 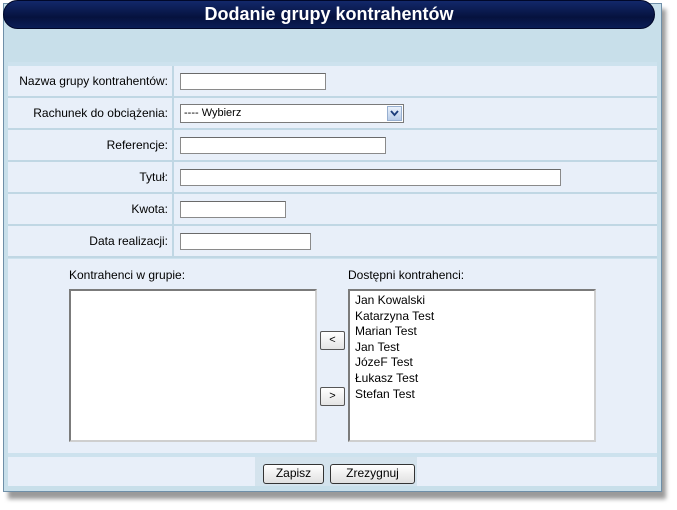 What do you see at coordinates (293, 474) in the screenshot?
I see `save-button: Zapisz` at bounding box center [293, 474].